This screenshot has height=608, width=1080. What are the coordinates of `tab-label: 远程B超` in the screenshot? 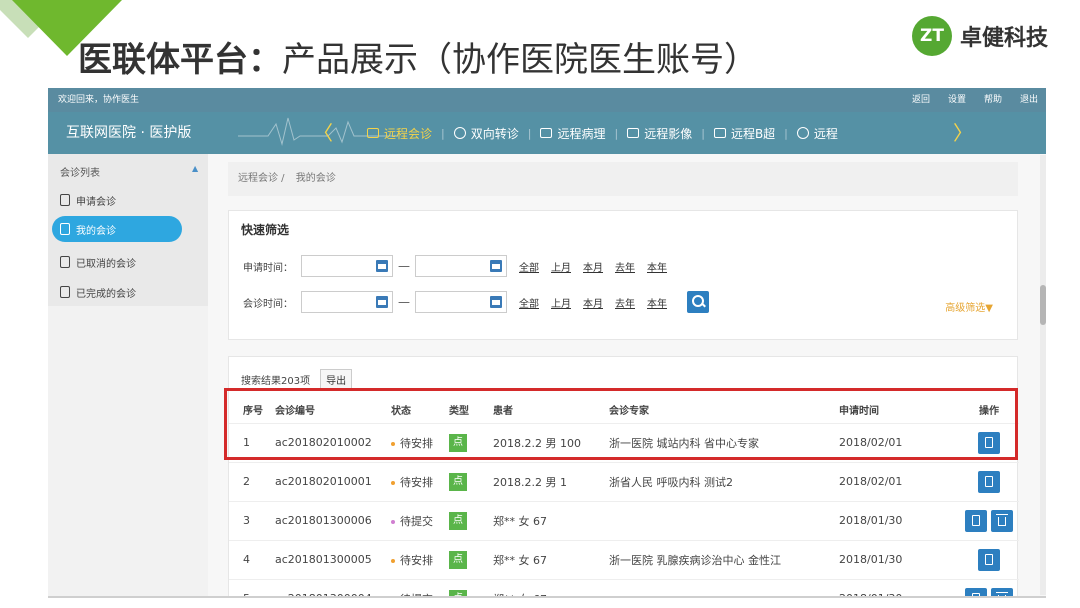 It's located at (753, 133).